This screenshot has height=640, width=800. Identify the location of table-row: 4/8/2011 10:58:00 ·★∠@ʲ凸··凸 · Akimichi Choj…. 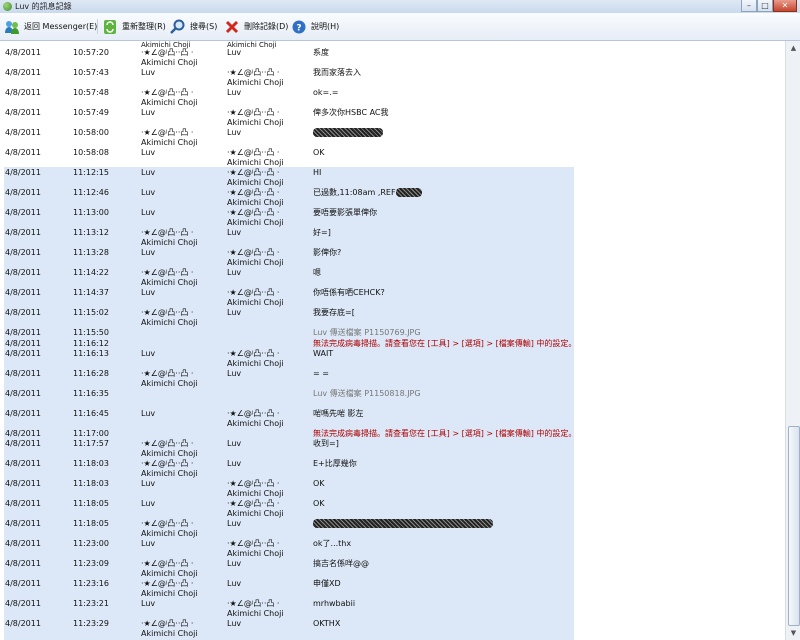
(392, 138).